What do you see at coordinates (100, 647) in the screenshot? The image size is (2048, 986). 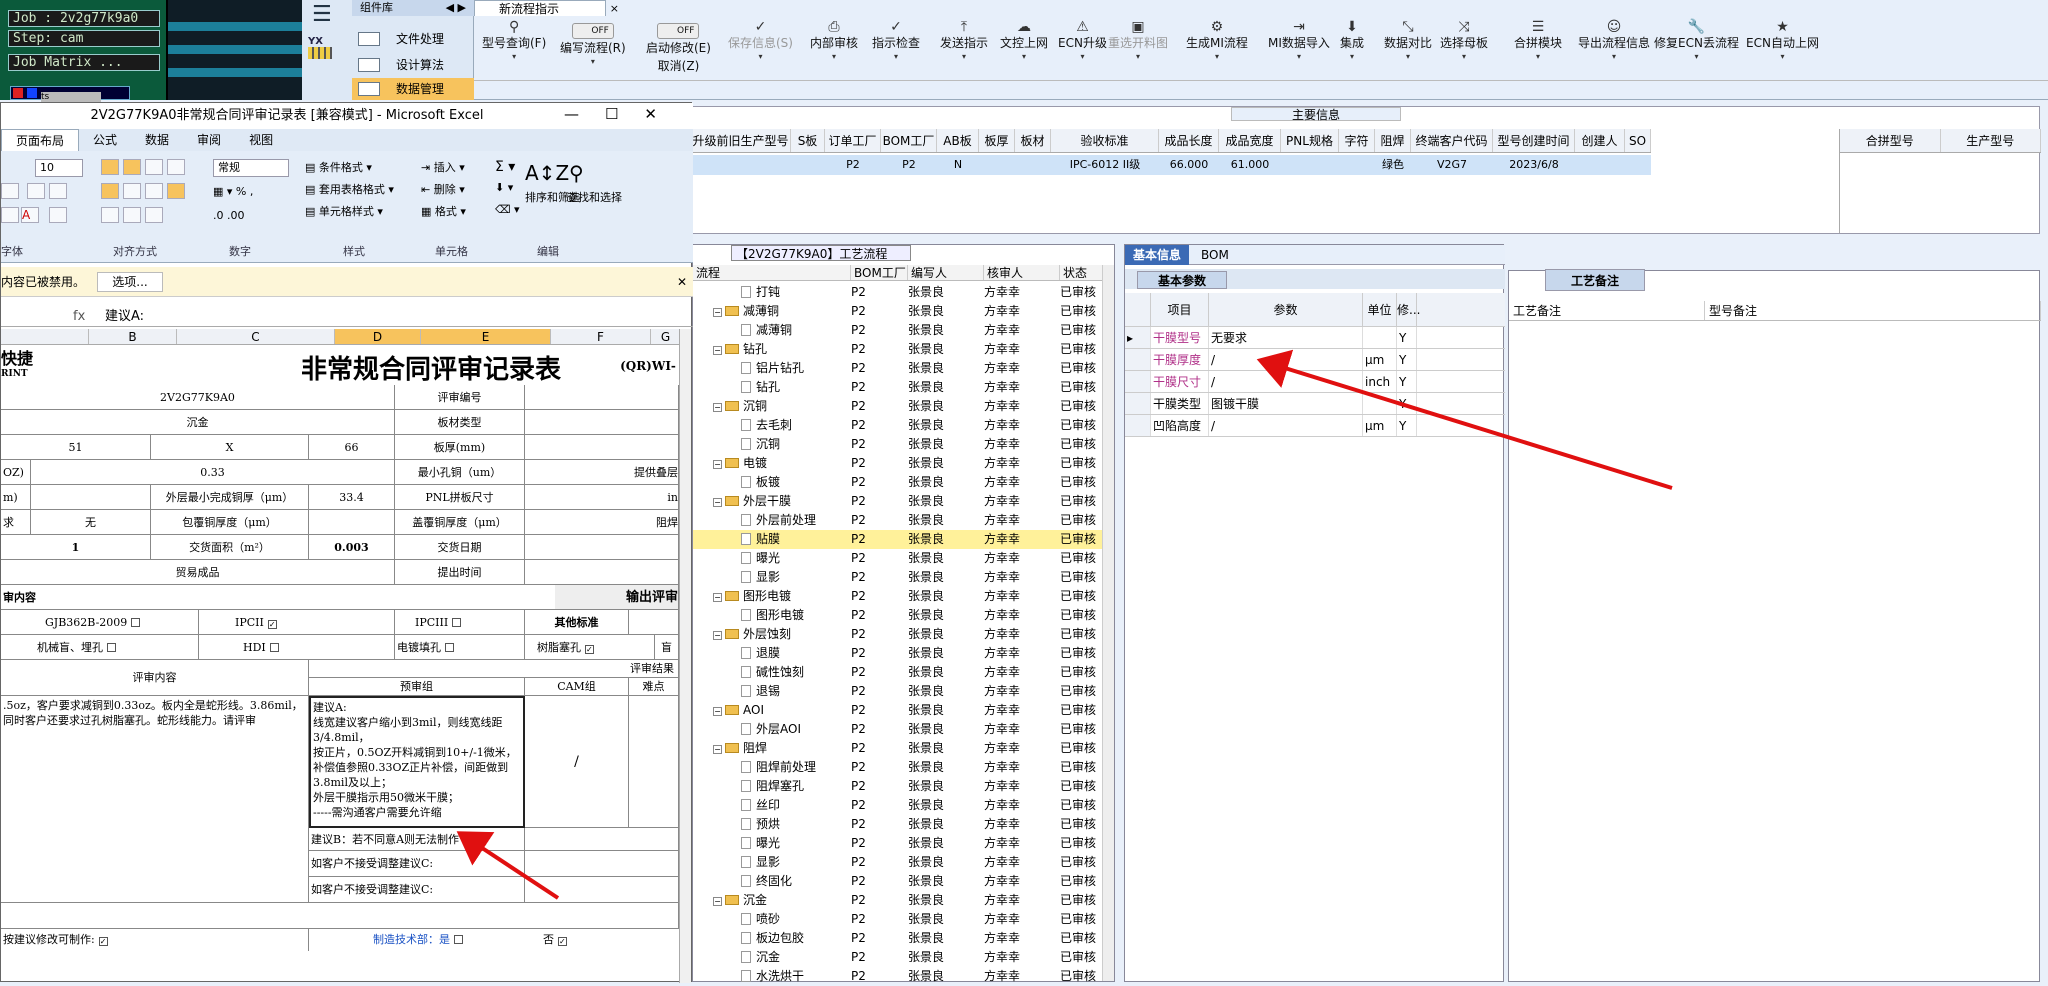 I see `cell-mech: 机械盲、埋孔` at bounding box center [100, 647].